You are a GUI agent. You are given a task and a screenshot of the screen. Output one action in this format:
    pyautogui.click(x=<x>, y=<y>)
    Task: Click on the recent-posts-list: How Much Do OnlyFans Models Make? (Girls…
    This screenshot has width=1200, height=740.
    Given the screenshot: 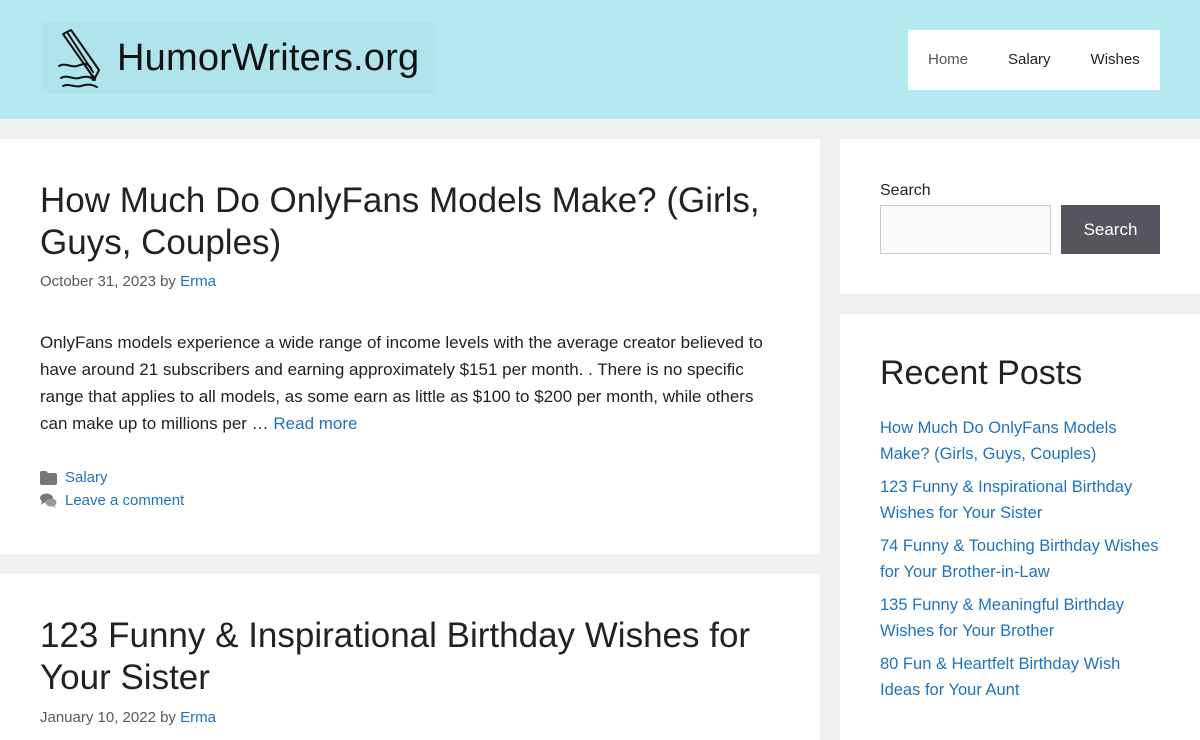 What is the action you would take?
    pyautogui.click(x=1020, y=563)
    